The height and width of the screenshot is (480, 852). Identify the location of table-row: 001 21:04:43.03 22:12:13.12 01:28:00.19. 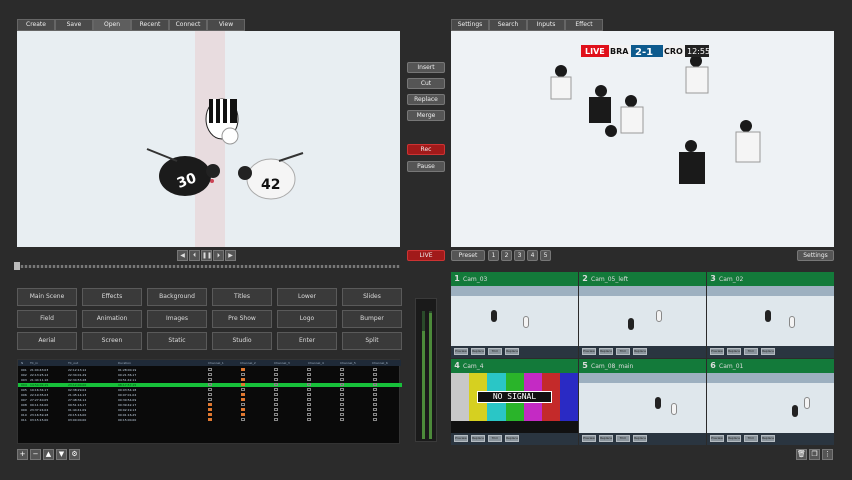
(210, 370).